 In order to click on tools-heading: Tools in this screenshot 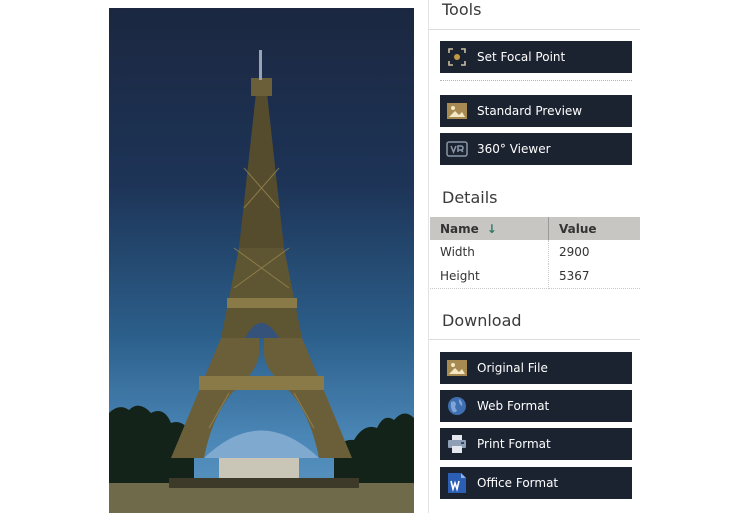, I will do `click(462, 9)`.